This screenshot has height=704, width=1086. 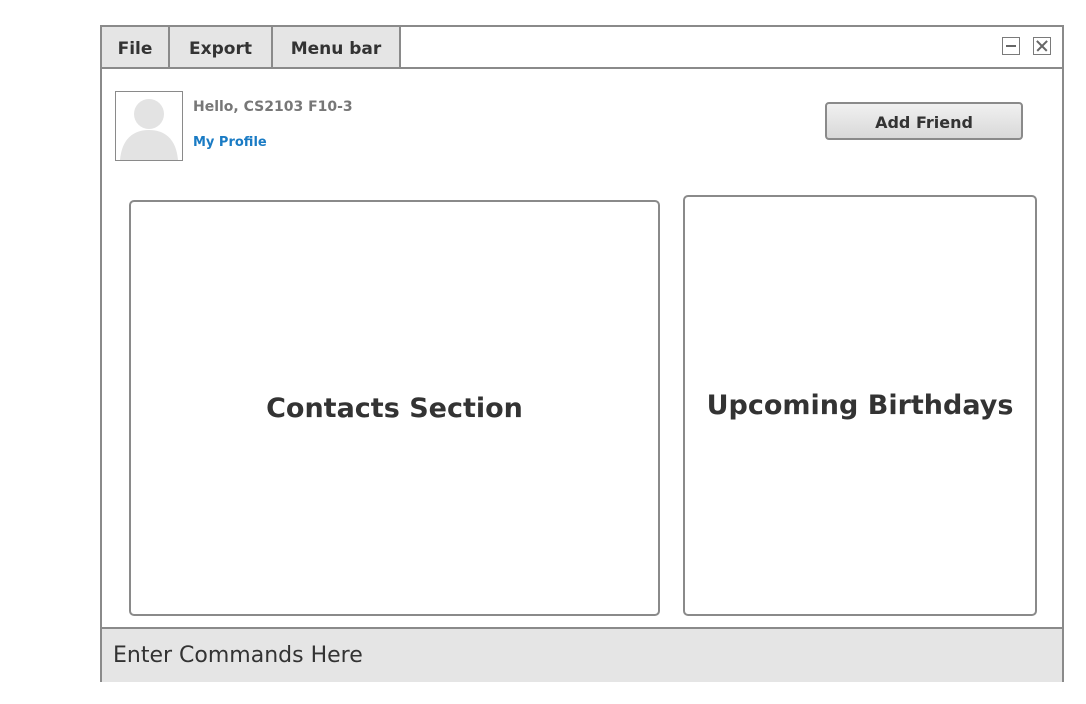 I want to click on user-avatar-icon, so click(x=149, y=126).